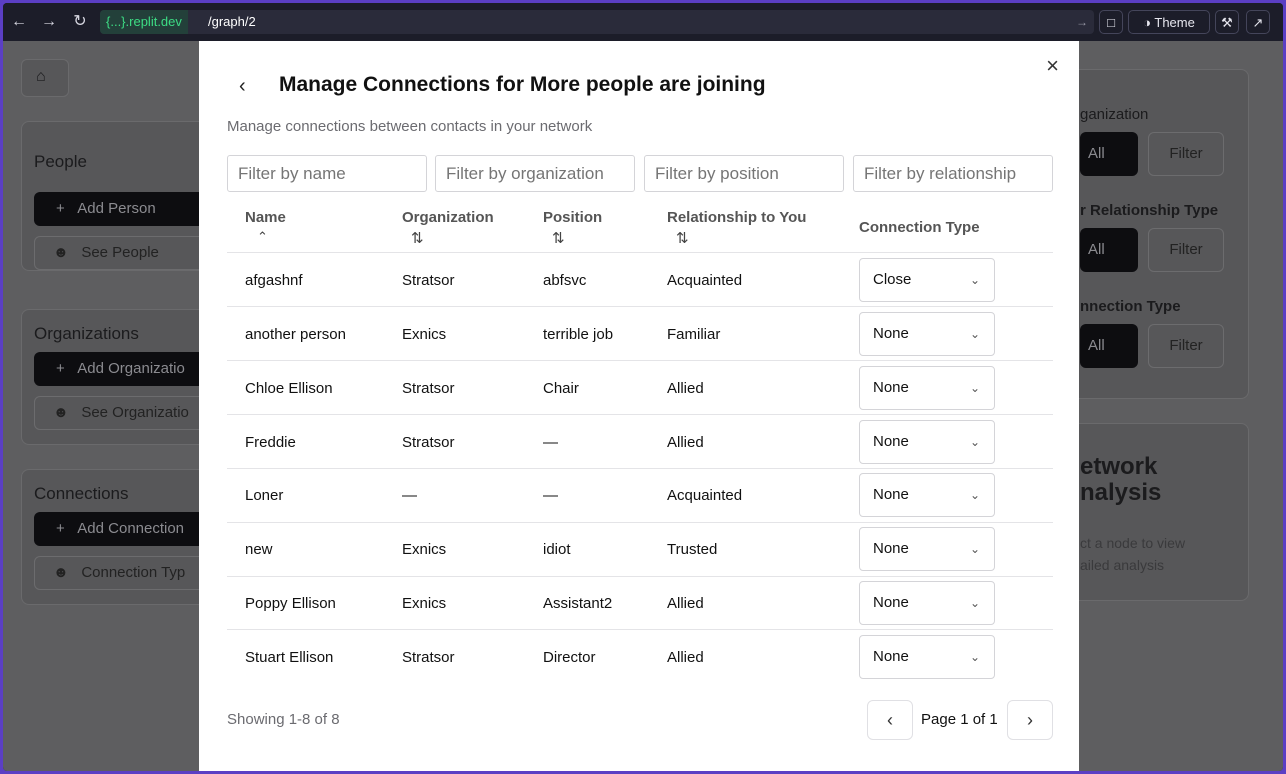 This screenshot has height=774, width=1286. I want to click on forward-arrow-icon: →, so click(49, 22).